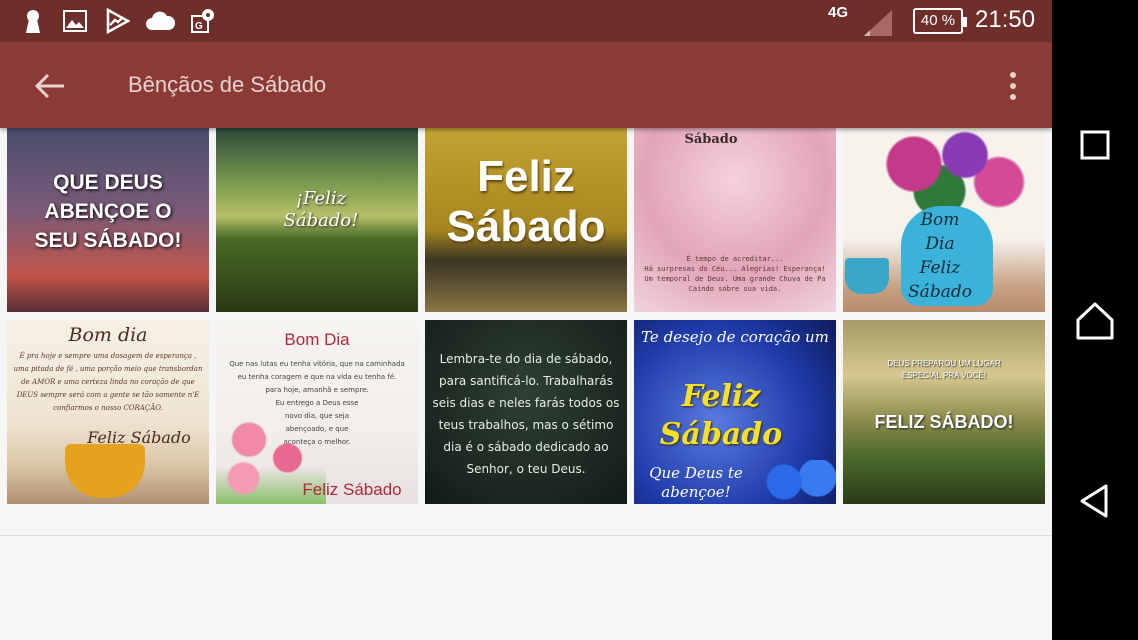 This screenshot has width=1138, height=640. Describe the element at coordinates (108, 211) in the screenshot. I see `tile-caption: QUE DEUS ABENÇOE O SEU SÁBADO!` at that location.